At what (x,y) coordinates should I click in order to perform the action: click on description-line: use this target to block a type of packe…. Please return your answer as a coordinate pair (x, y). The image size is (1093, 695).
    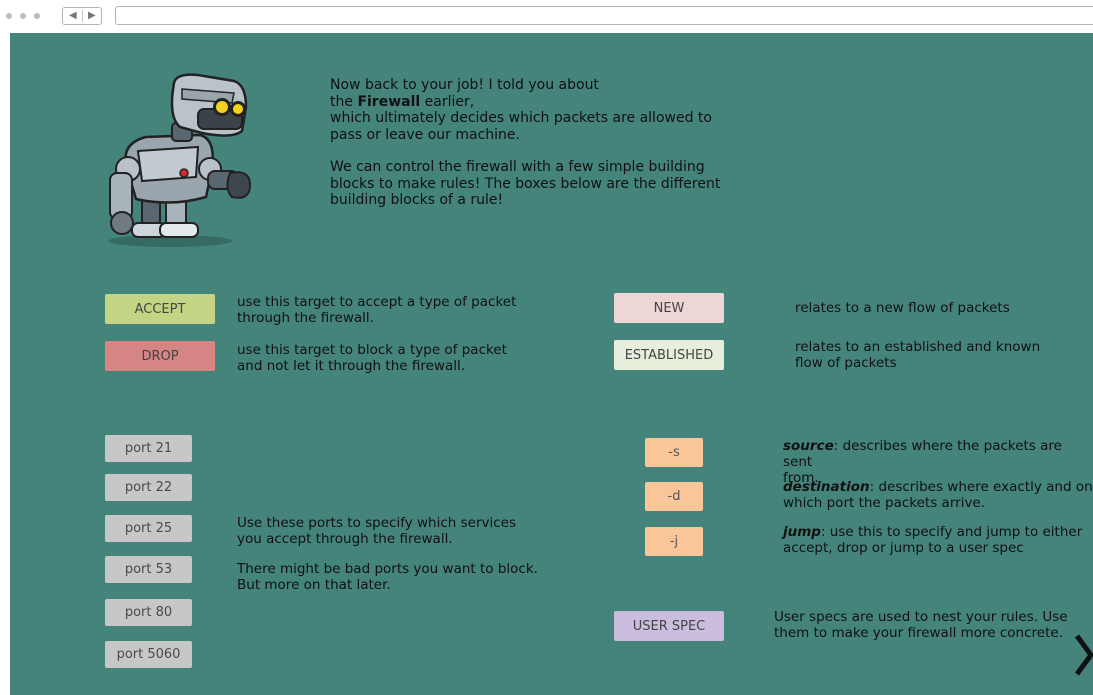
    Looking at the image, I should click on (372, 350).